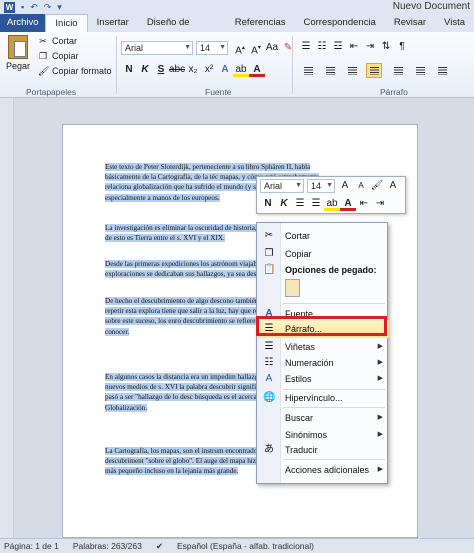  What do you see at coordinates (345, 186) in the screenshot?
I see `grow-font-icon: A` at bounding box center [345, 186].